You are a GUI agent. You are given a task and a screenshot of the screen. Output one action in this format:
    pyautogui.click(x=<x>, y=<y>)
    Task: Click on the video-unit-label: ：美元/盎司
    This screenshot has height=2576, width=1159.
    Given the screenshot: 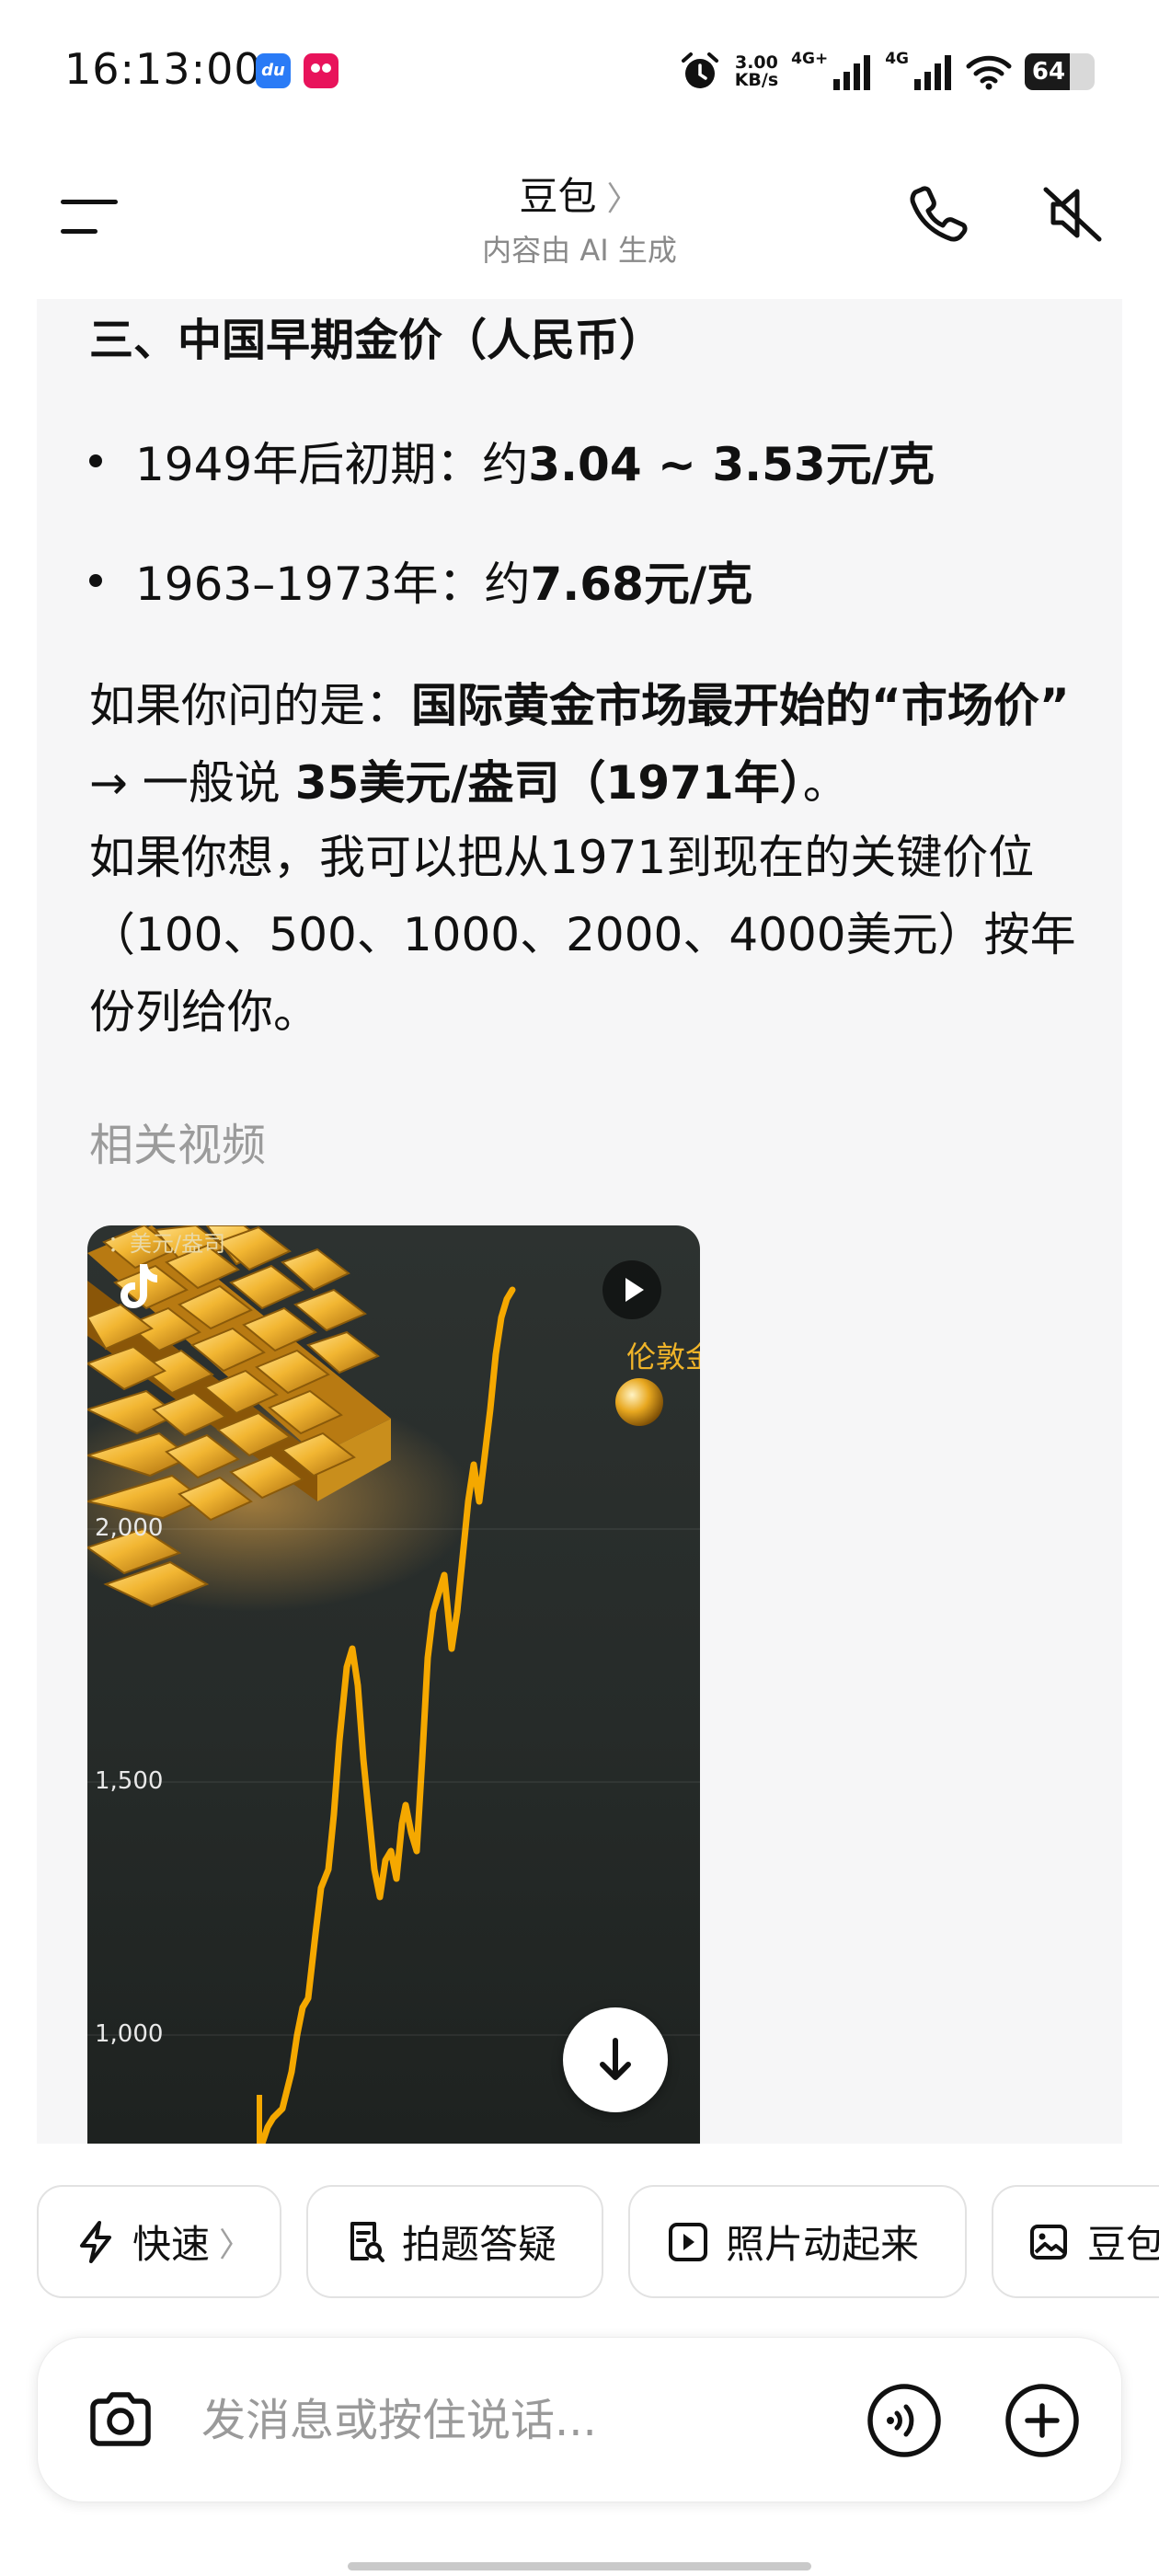 What is the action you would take?
    pyautogui.click(x=167, y=1244)
    